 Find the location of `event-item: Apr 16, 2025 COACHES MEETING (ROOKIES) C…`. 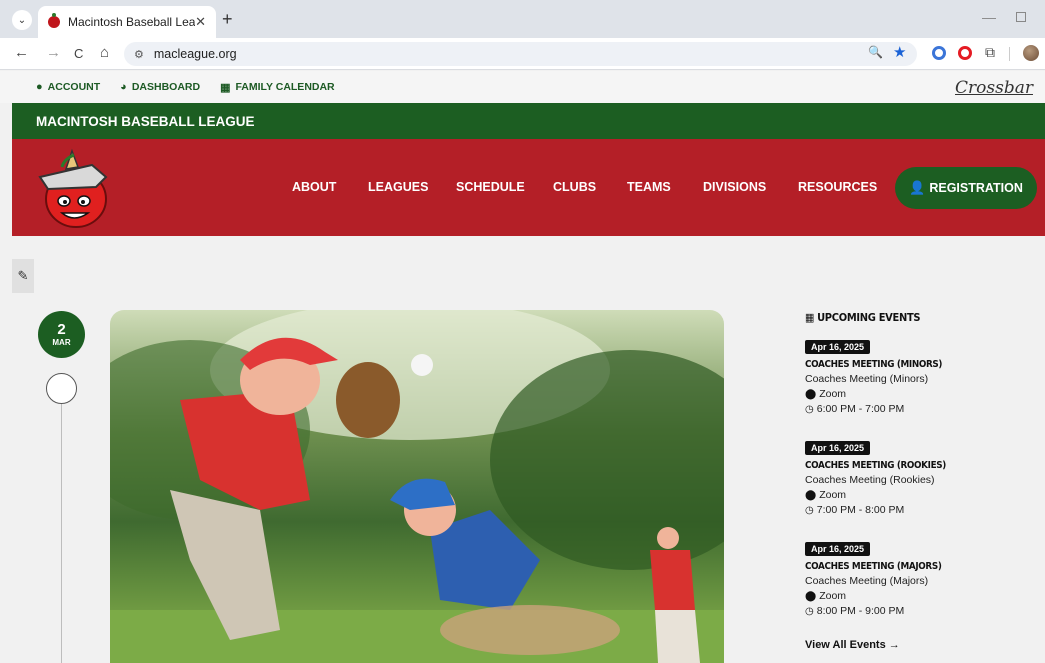

event-item: Apr 16, 2025 COACHES MEETING (ROOKIES) C… is located at coordinates (920, 477).